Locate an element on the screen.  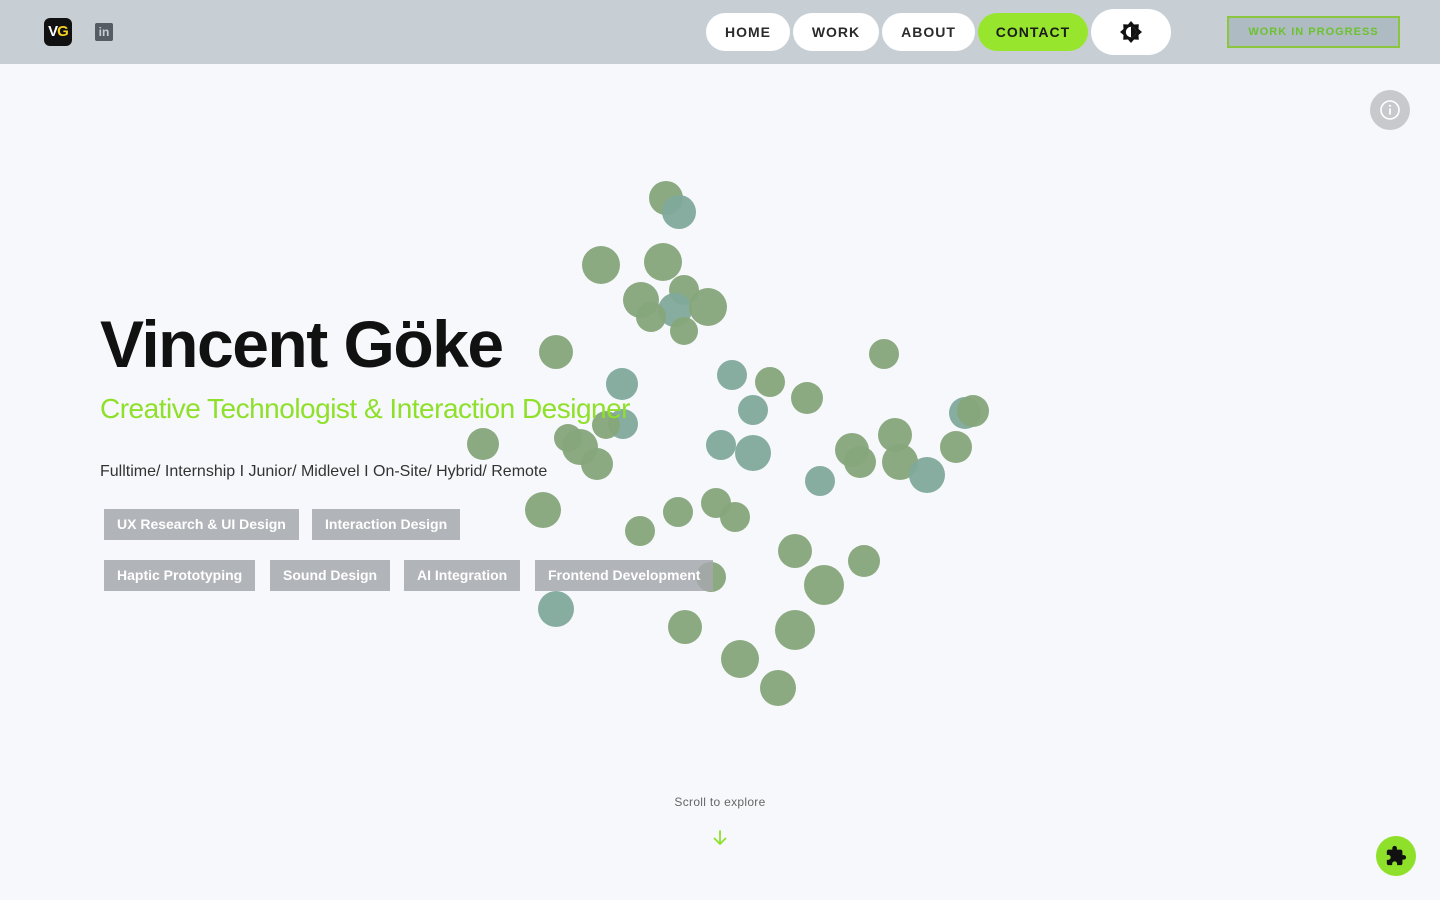
info-button is located at coordinates (1390, 110).